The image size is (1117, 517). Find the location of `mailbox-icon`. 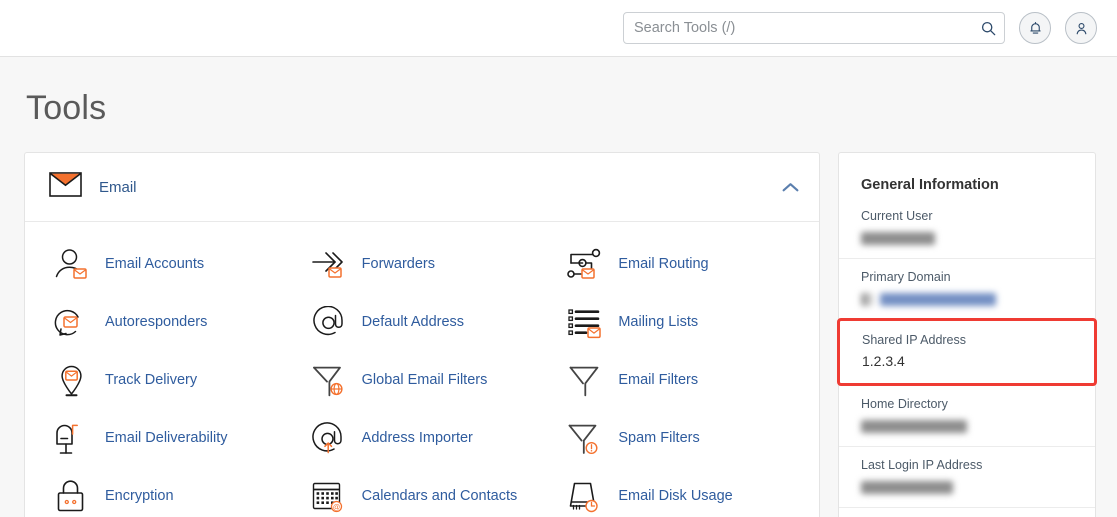

mailbox-icon is located at coordinates (72, 439).